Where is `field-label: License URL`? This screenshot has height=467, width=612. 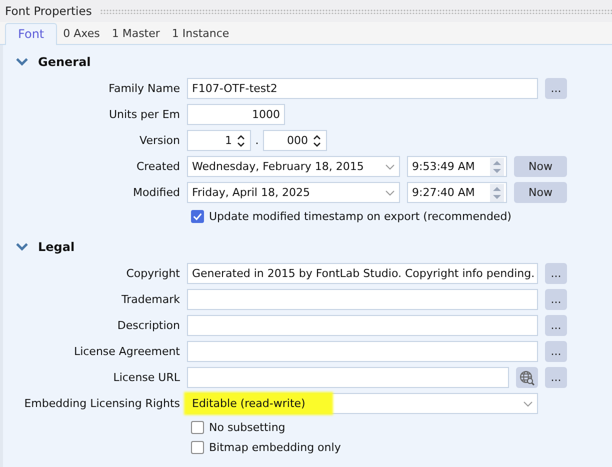
field-label: License URL is located at coordinates (146, 377).